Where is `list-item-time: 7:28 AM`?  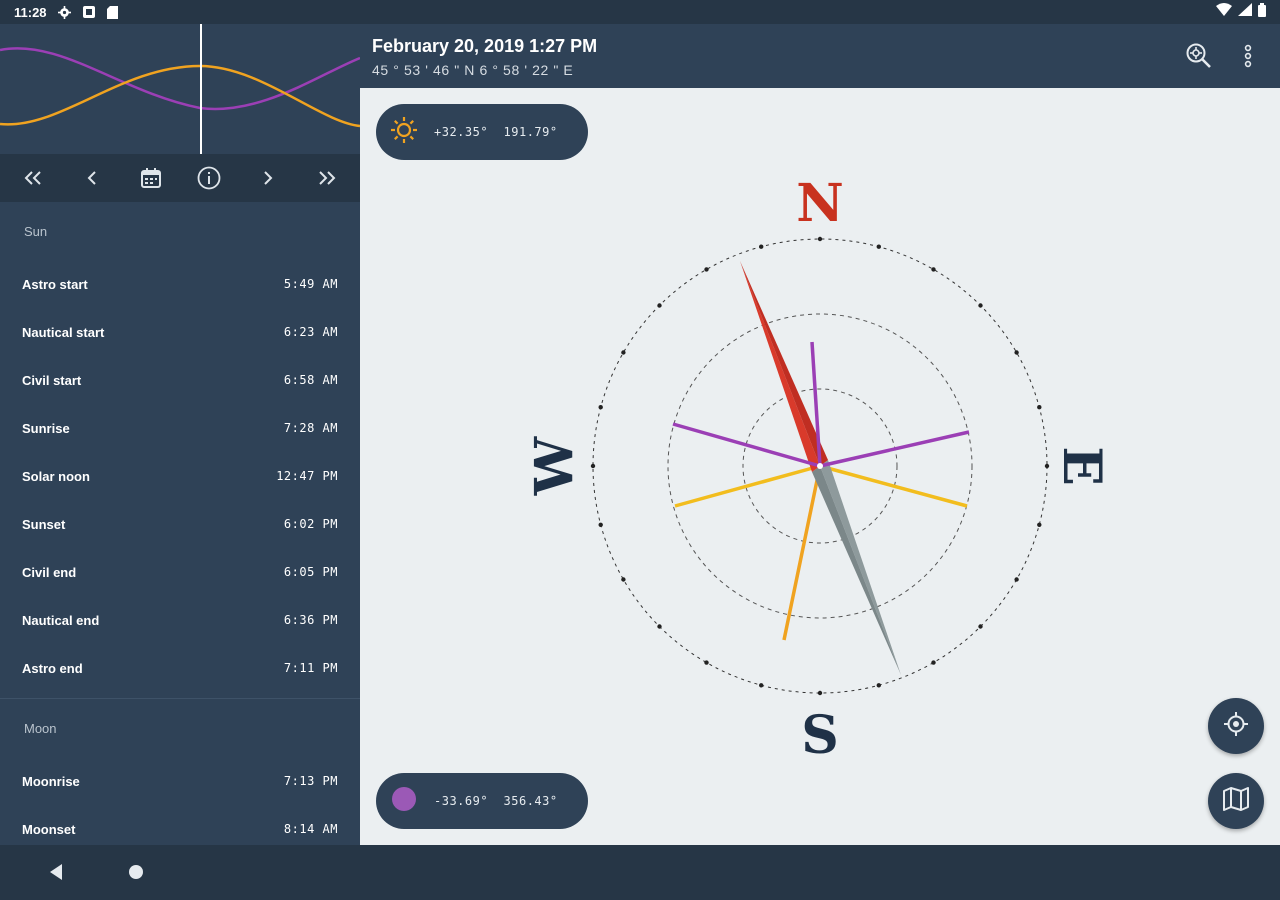 list-item-time: 7:28 AM is located at coordinates (310, 428).